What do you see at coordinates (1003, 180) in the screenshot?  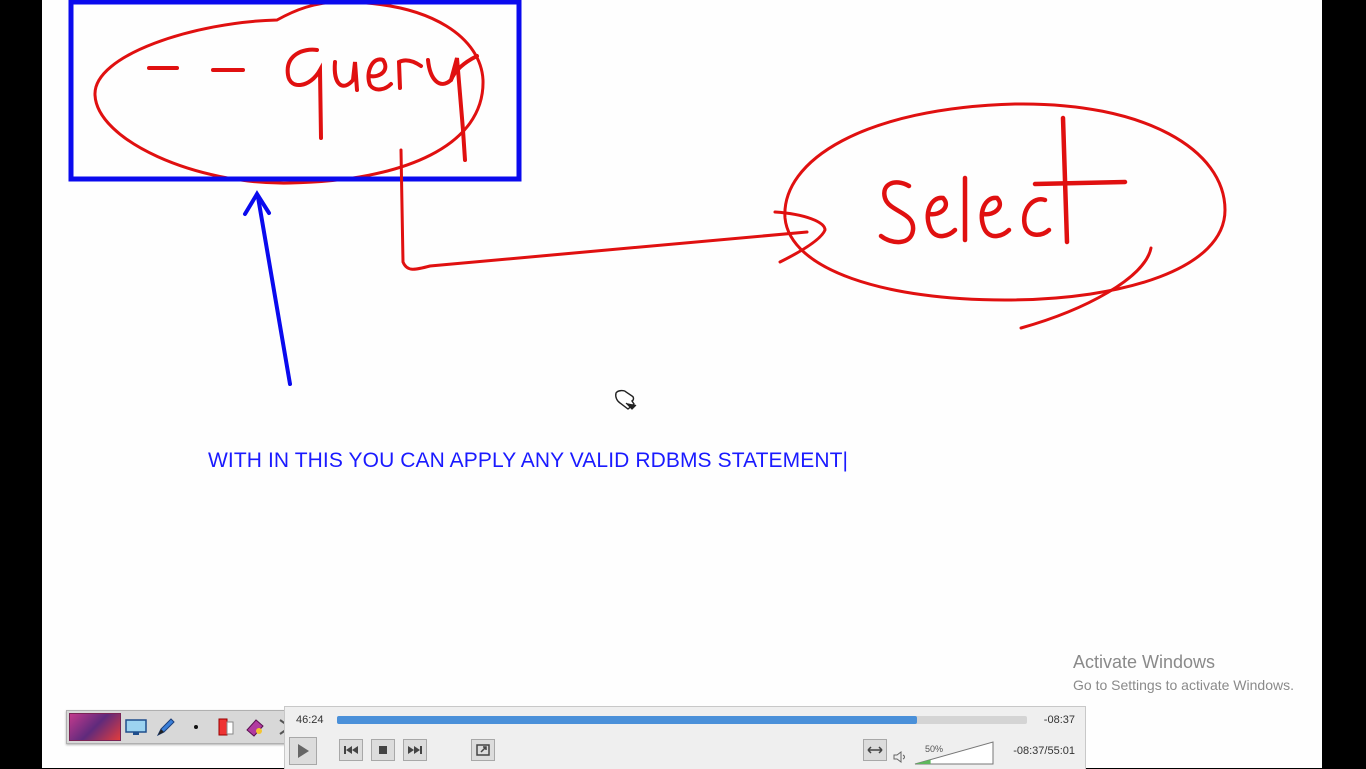 I see `handwritten-select` at bounding box center [1003, 180].